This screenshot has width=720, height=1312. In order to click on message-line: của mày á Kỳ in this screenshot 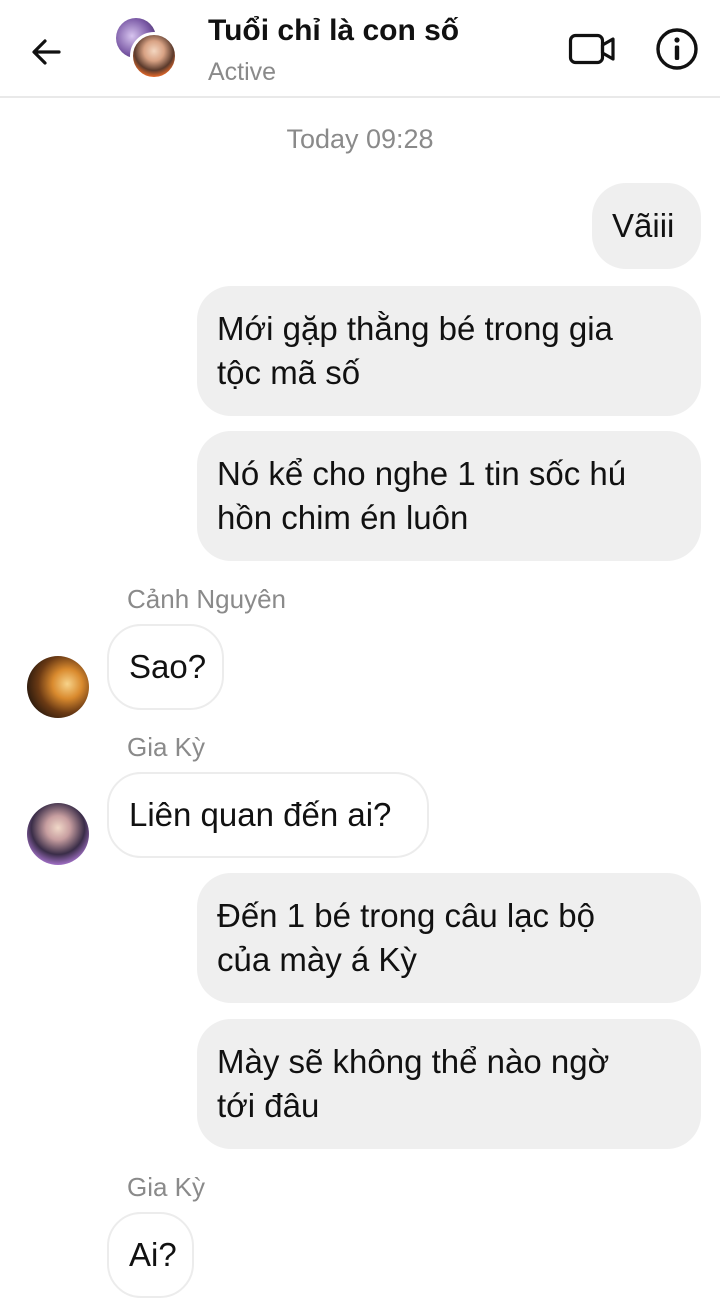, I will do `click(317, 959)`.